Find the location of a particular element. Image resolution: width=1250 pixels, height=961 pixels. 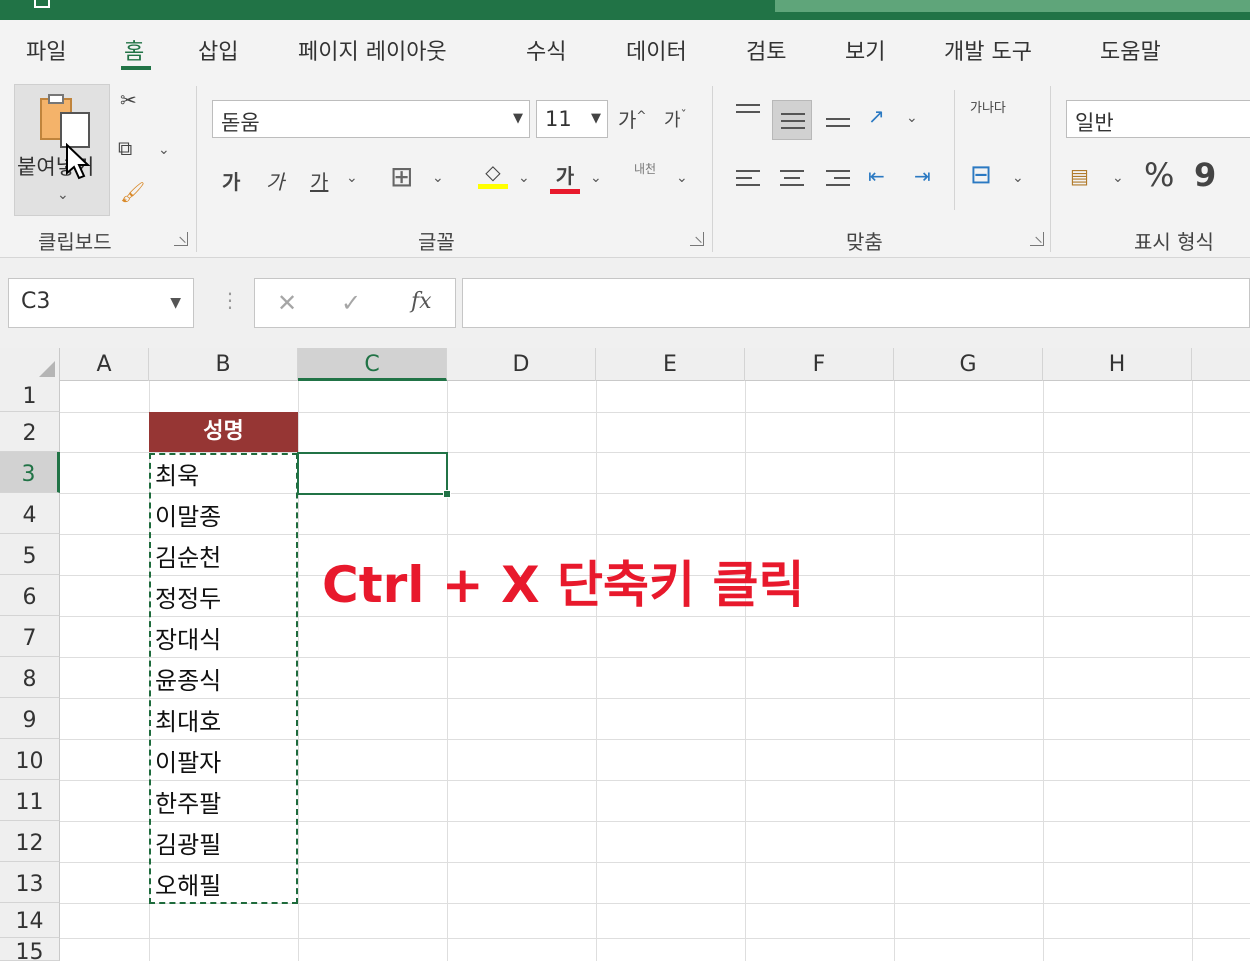

borders-icon: ⊞ is located at coordinates (401, 176).